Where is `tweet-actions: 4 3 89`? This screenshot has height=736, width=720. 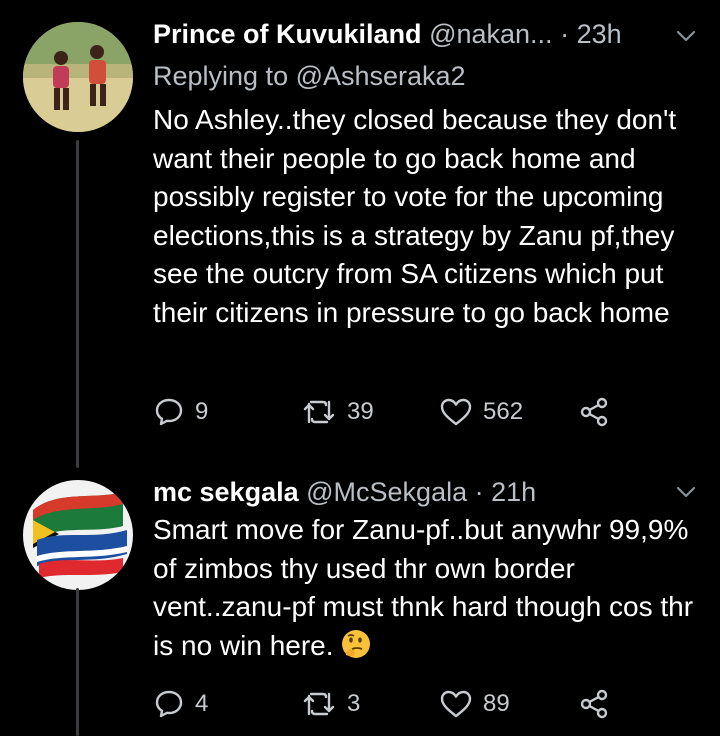 tweet-actions: 4 3 89 is located at coordinates (413, 704).